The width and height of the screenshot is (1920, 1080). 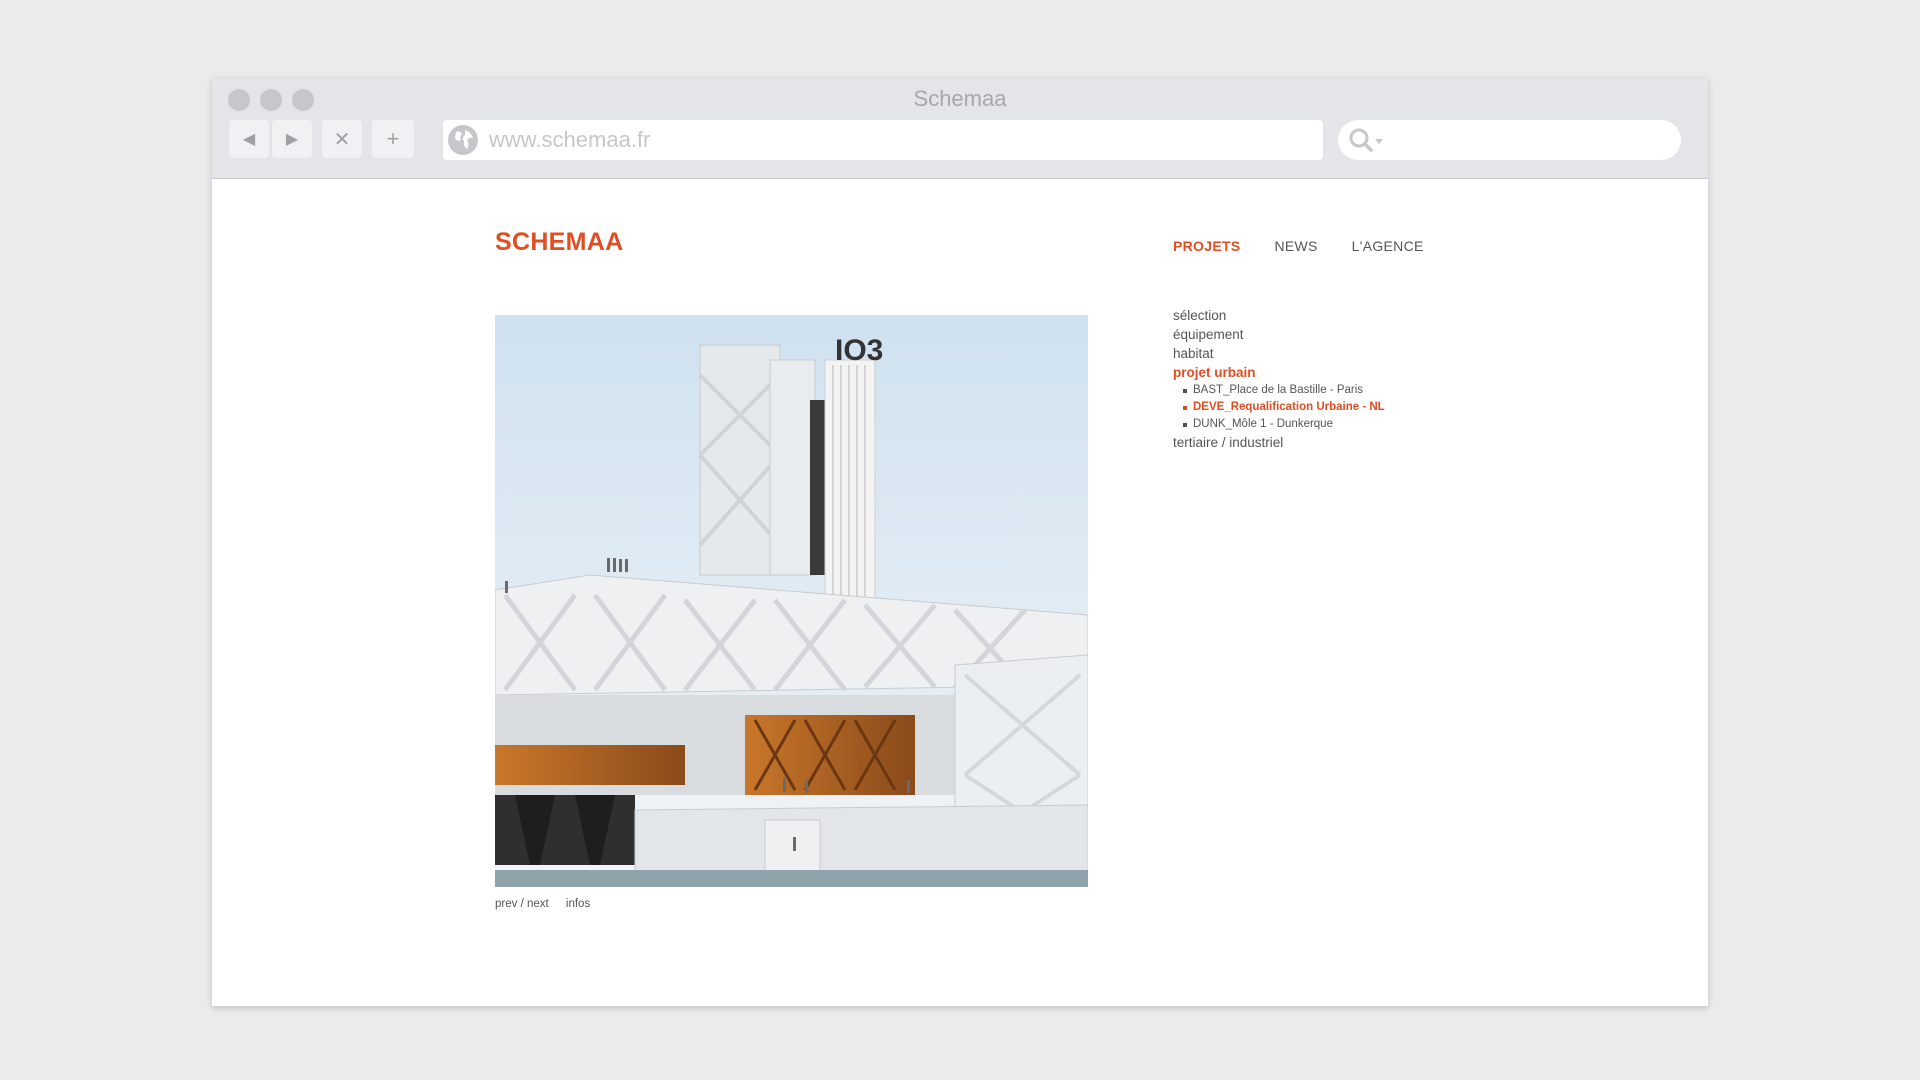 I want to click on back-button: ◀, so click(x=249, y=139).